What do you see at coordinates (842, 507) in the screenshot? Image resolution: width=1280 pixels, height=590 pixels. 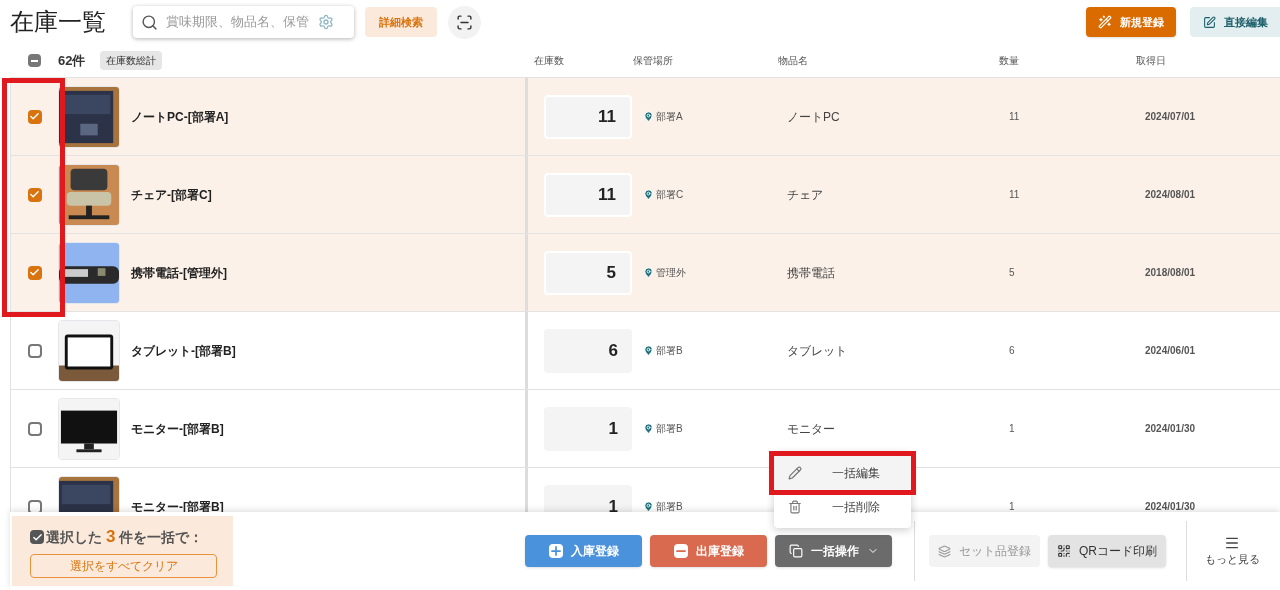 I see `menu-item: 一括削除` at bounding box center [842, 507].